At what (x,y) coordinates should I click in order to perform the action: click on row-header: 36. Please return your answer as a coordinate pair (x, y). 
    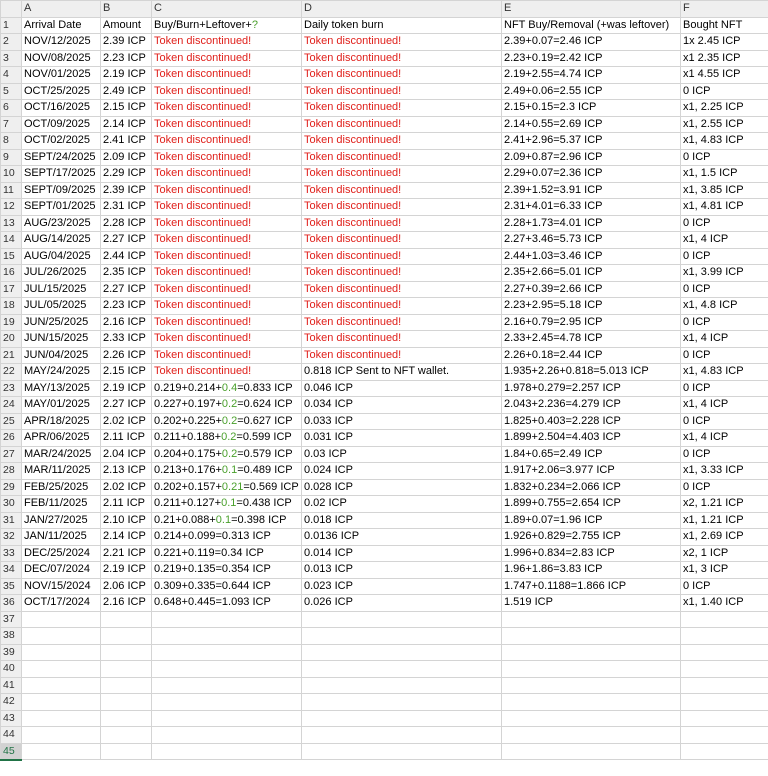
    Looking at the image, I should click on (11, 603).